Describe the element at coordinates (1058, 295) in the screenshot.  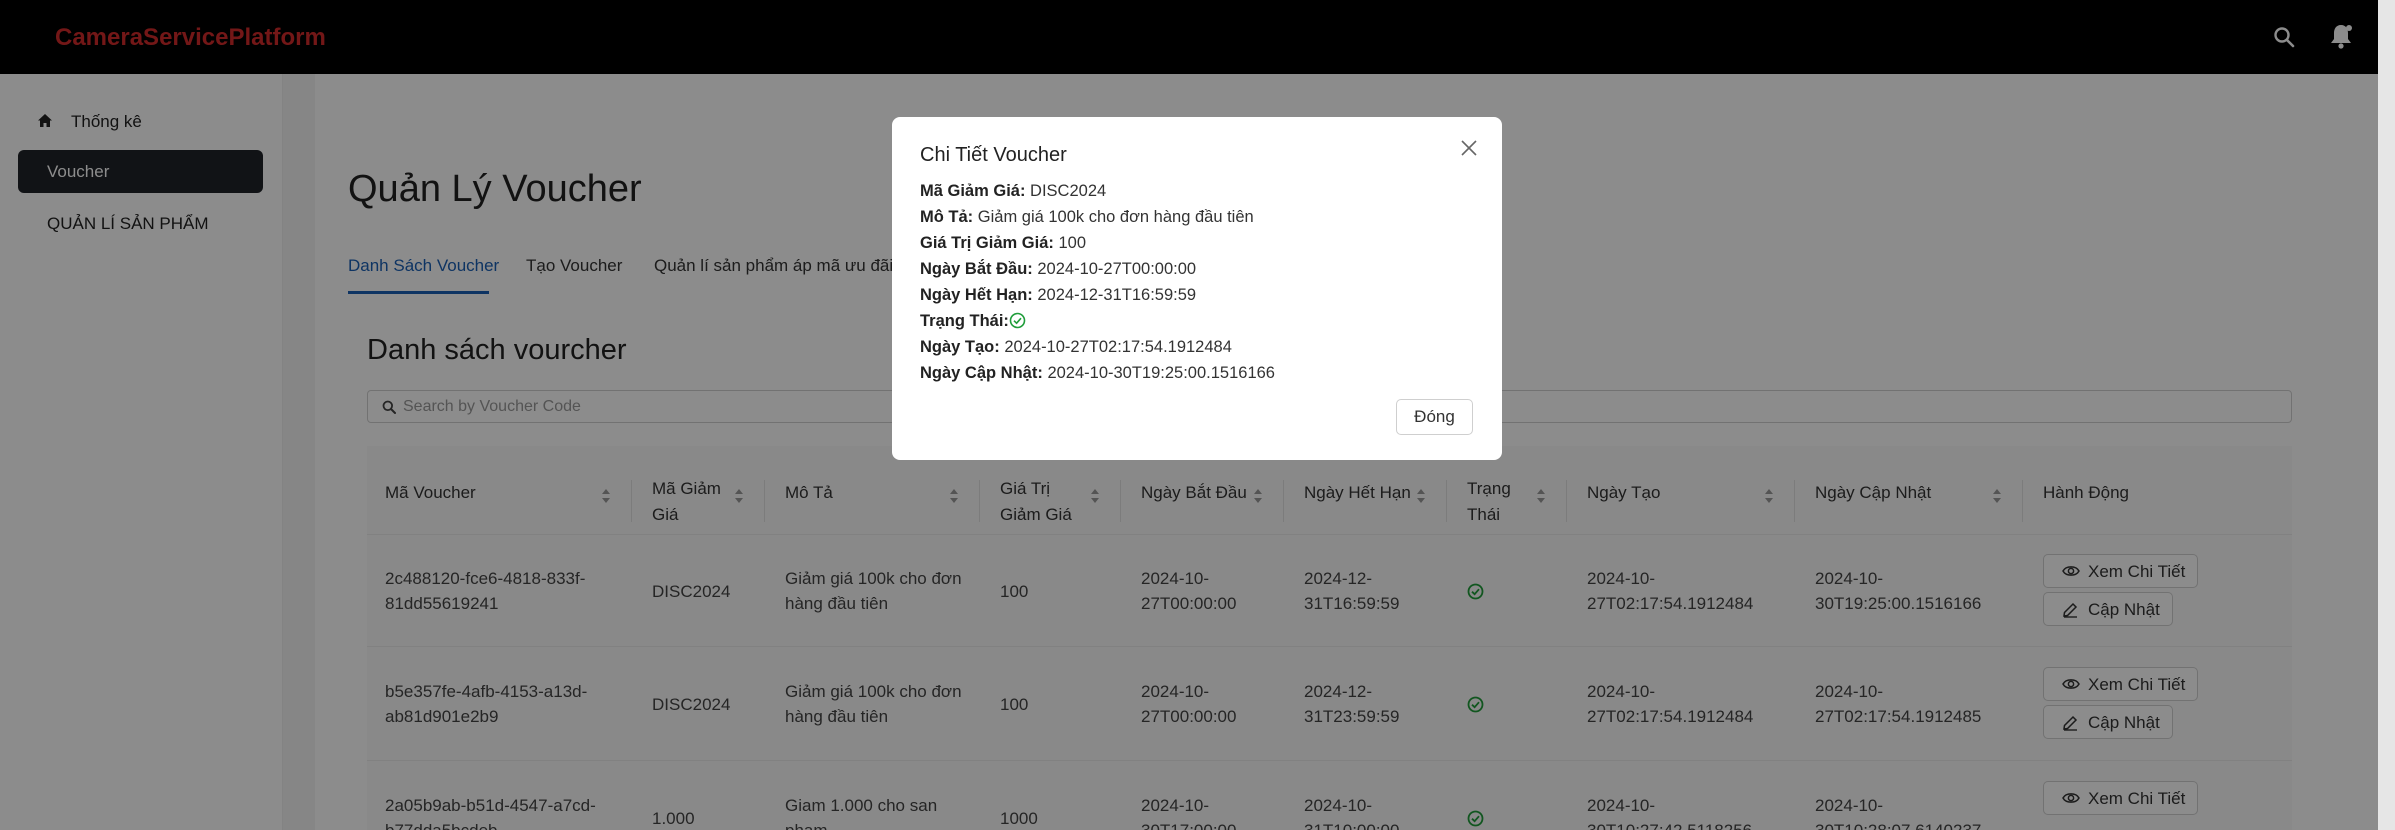
I see `detail-end-date: Ngày Hết Hạn: 2024-12-31T16:59:59` at that location.